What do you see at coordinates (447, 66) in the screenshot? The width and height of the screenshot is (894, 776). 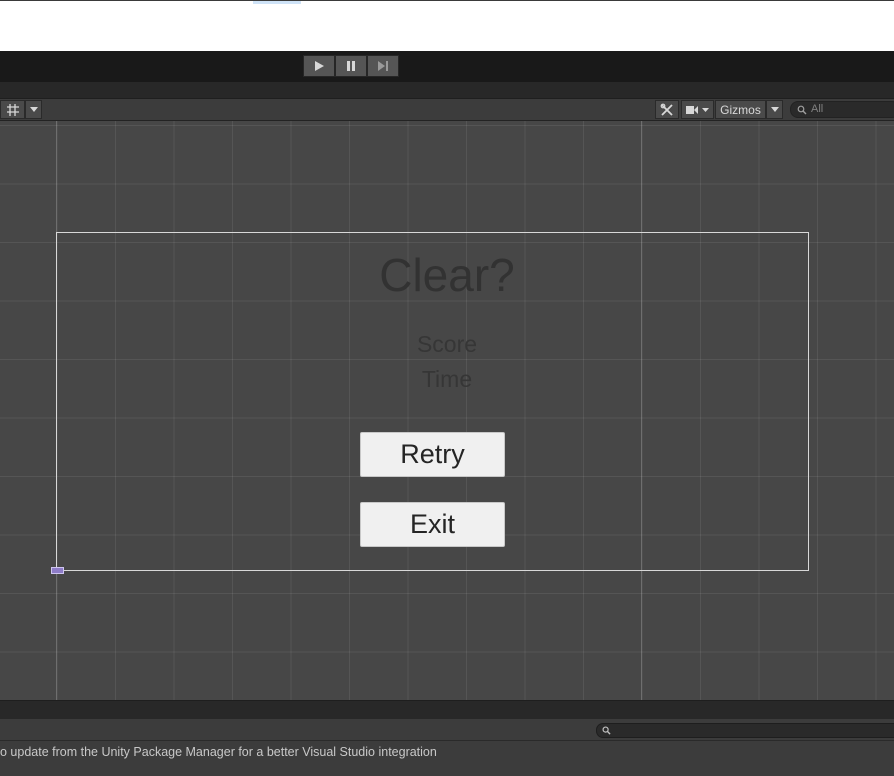 I see `play-toolbar` at bounding box center [447, 66].